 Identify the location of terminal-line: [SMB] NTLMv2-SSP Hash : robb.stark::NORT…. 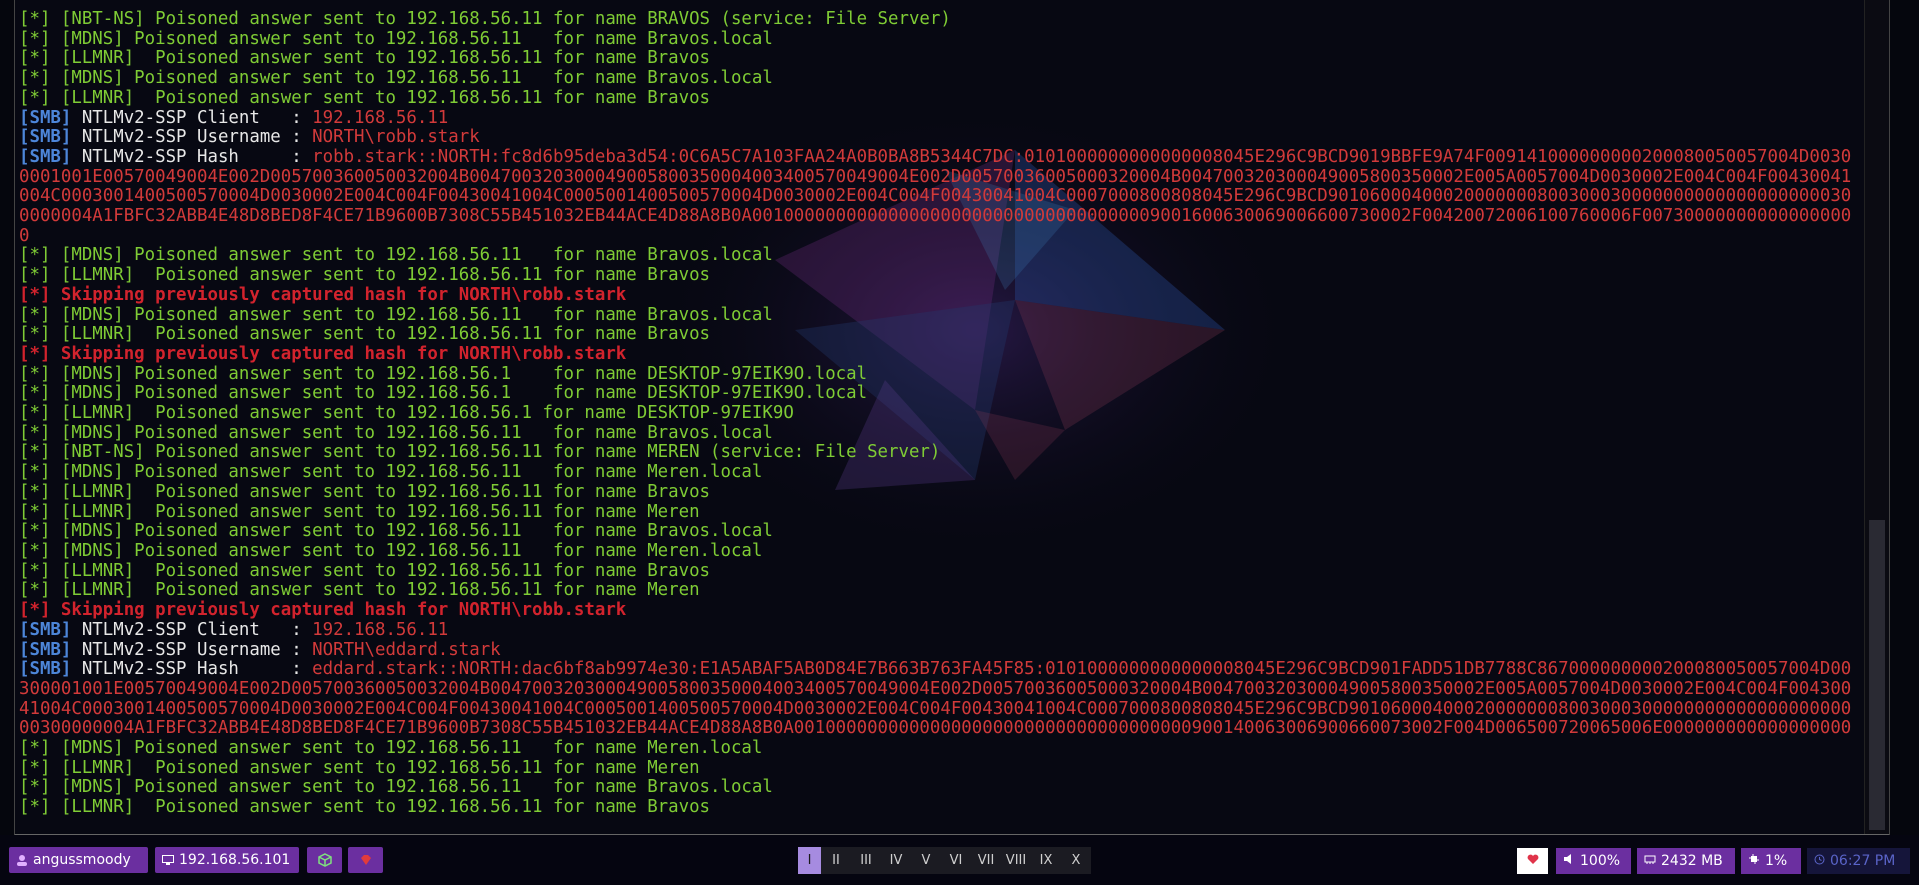
(939, 196).